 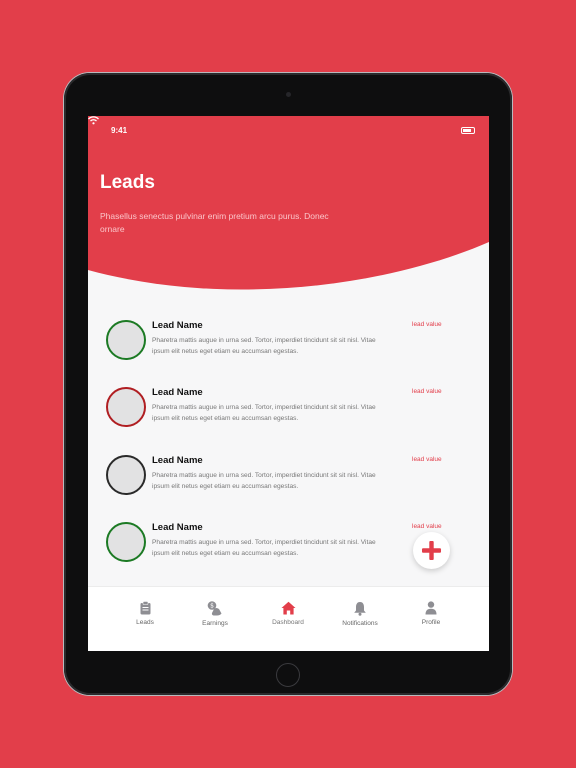 I want to click on tab-label: Leads, so click(x=145, y=622).